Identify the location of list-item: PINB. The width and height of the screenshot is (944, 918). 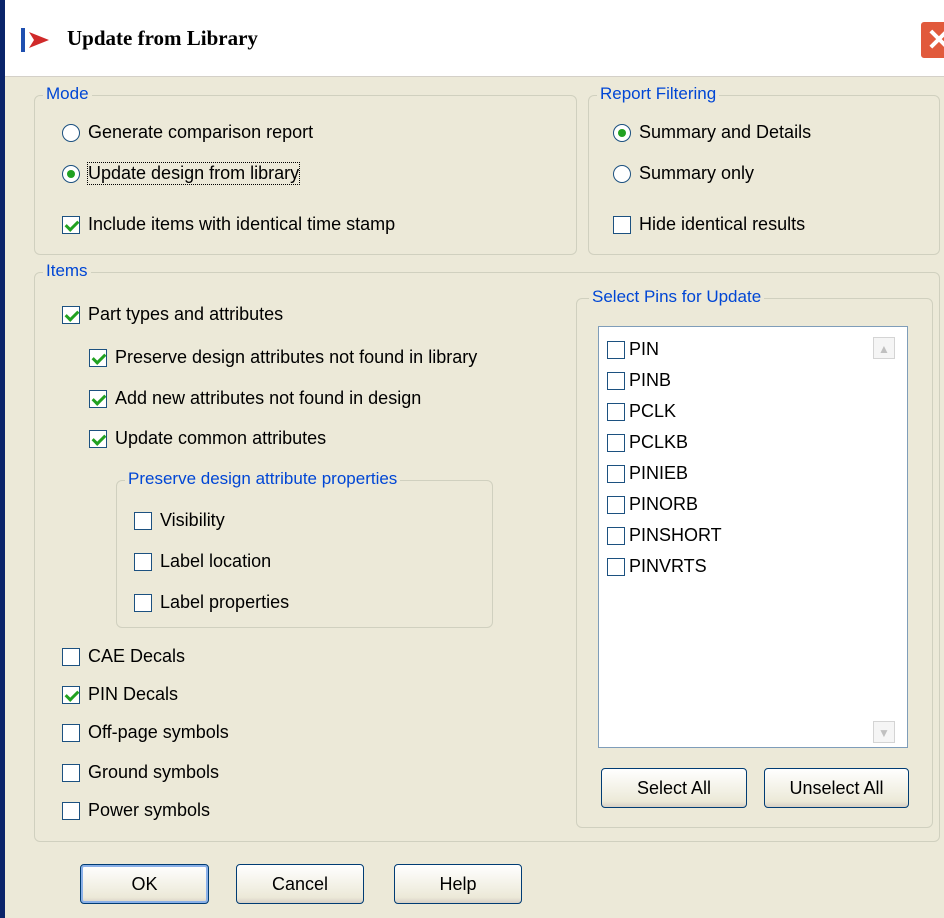
(639, 380).